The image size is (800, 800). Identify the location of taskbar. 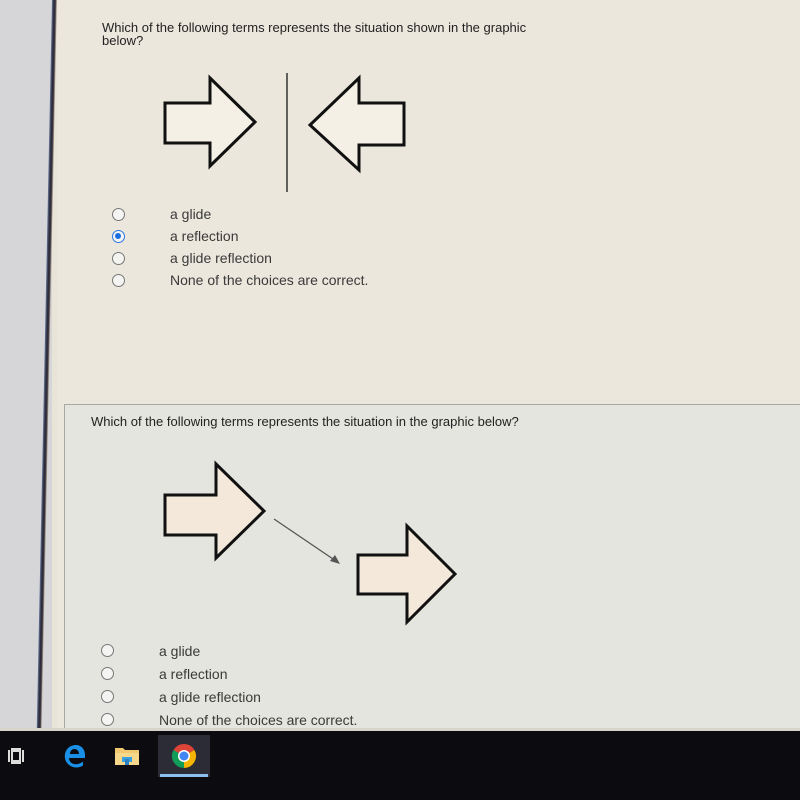
(400, 764).